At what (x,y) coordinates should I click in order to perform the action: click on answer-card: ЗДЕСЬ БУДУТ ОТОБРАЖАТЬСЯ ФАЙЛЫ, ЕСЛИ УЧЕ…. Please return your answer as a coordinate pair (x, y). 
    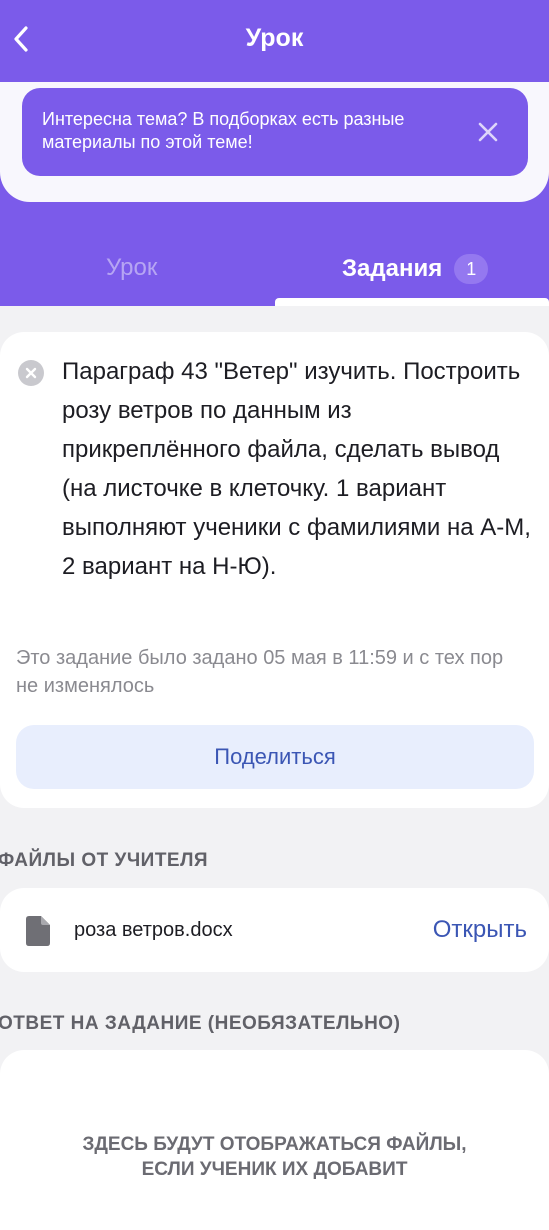
    Looking at the image, I should click on (274, 1140).